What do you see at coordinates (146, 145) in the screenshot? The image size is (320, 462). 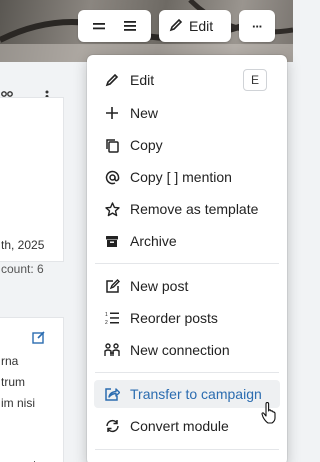 I see `menu-item-label: Copy` at bounding box center [146, 145].